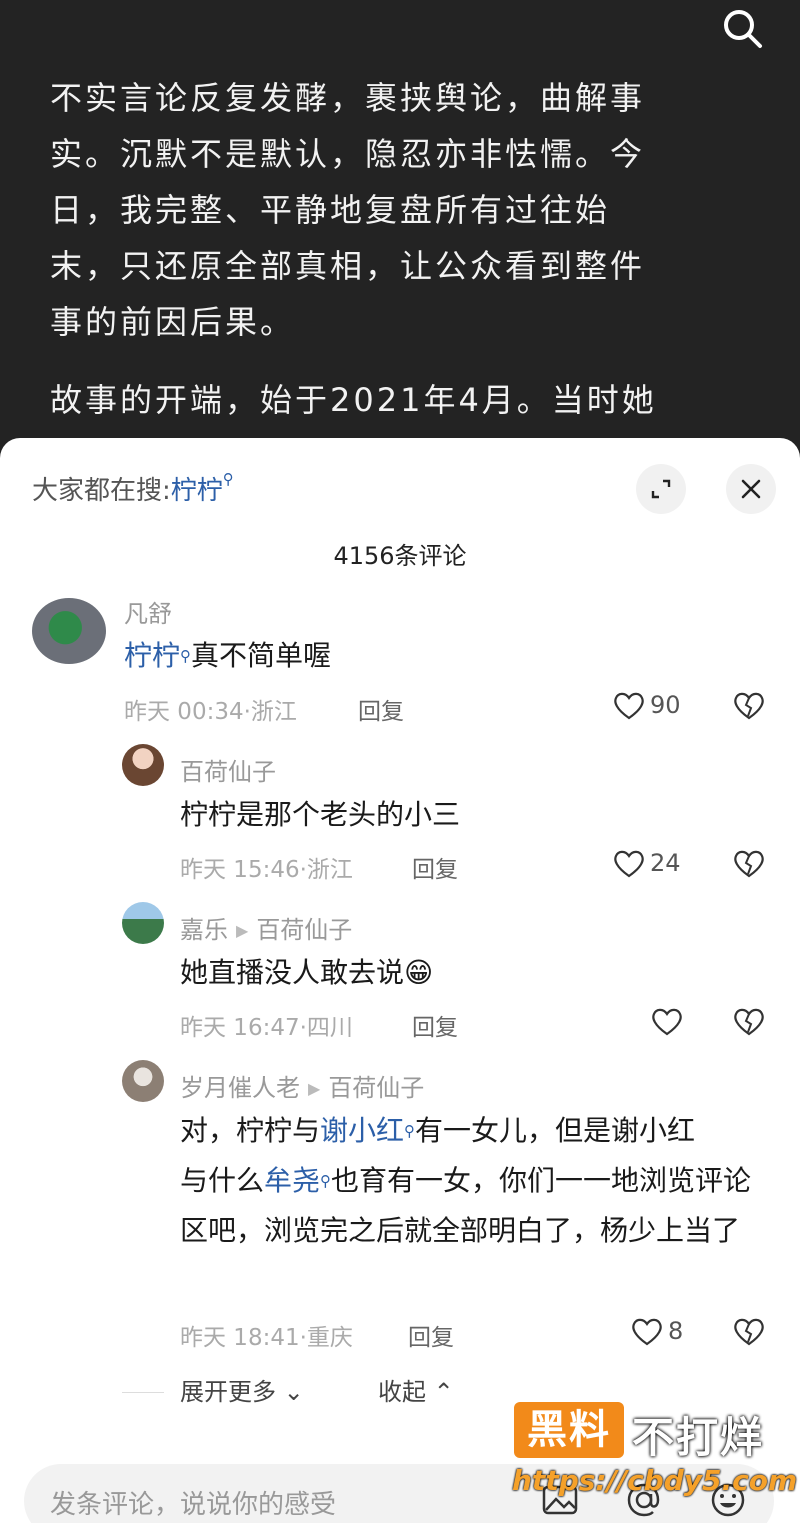  I want to click on like-count: 90, so click(665, 705).